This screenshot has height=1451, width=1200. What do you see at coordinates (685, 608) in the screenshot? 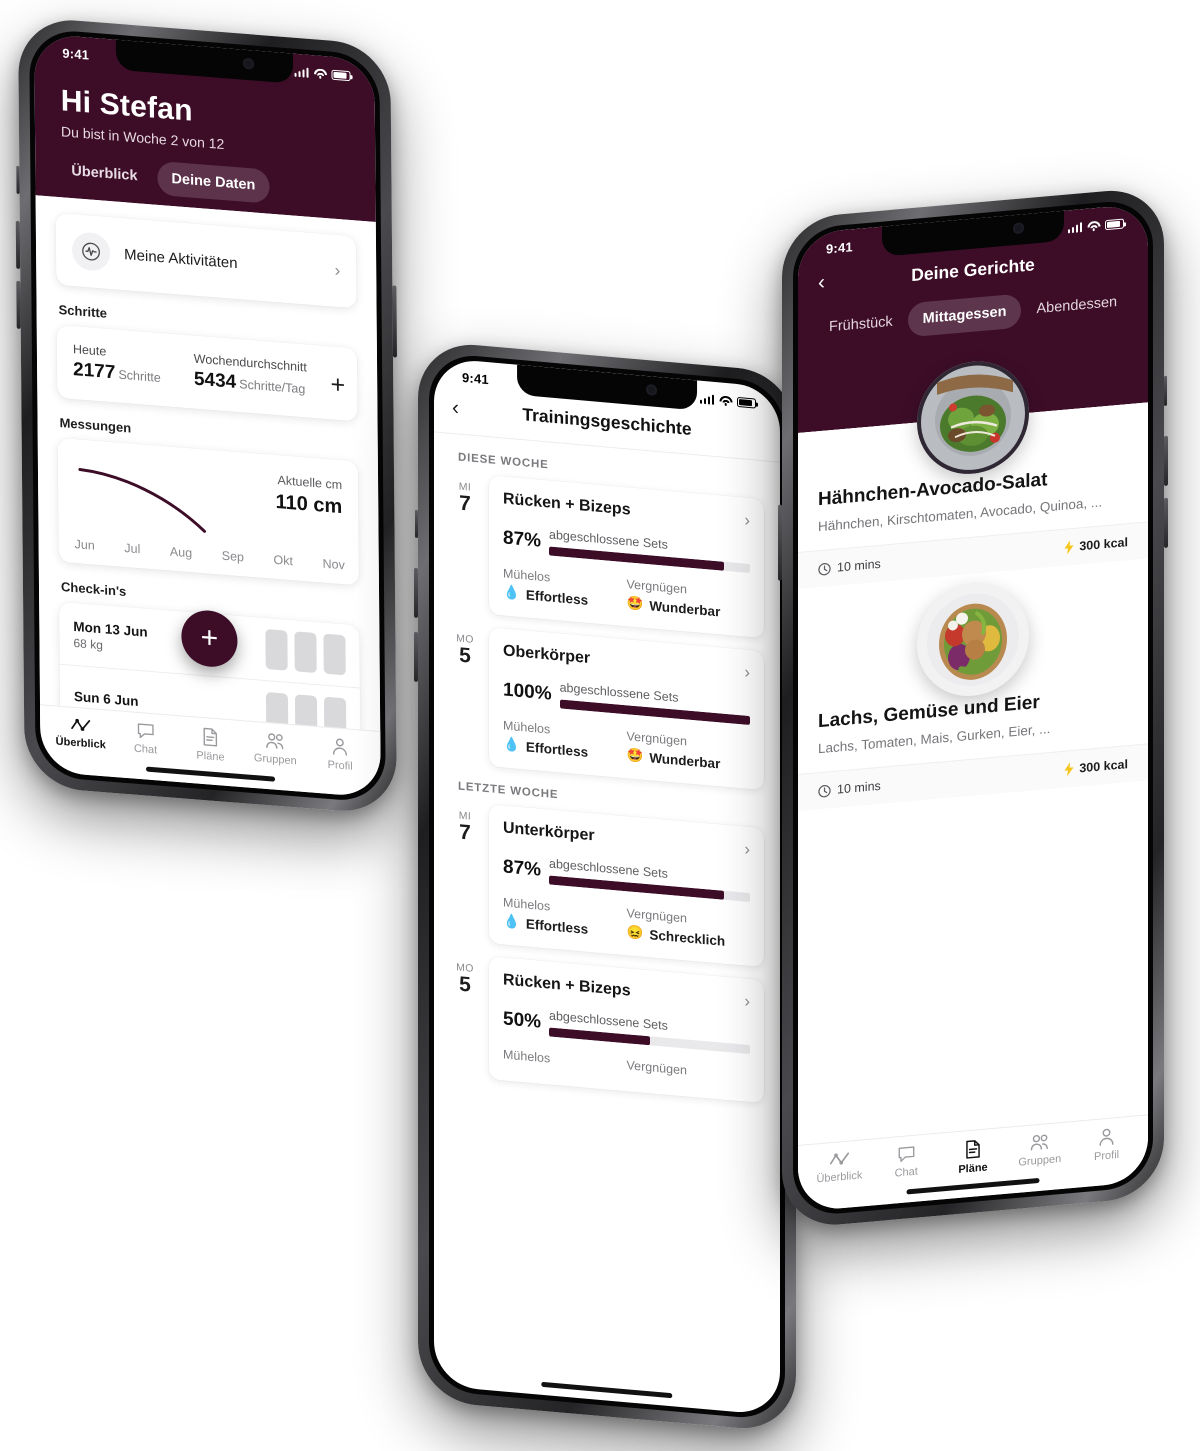
I see `fun-value: Wunderbar` at bounding box center [685, 608].